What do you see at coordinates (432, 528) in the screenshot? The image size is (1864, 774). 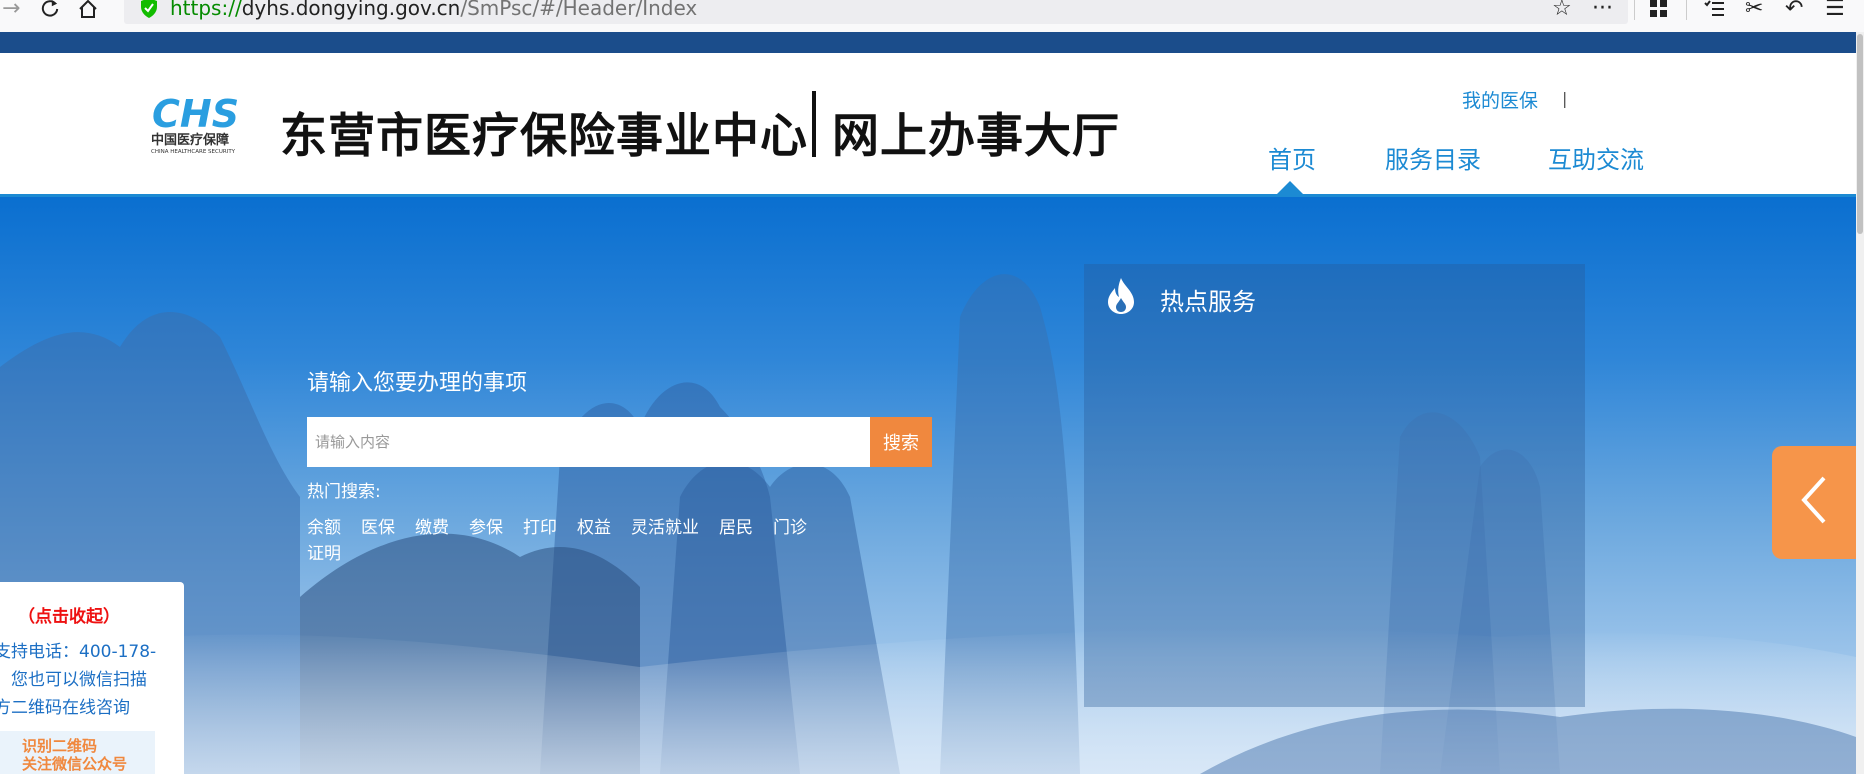 I see `hot-tag-payment: 缴费` at bounding box center [432, 528].